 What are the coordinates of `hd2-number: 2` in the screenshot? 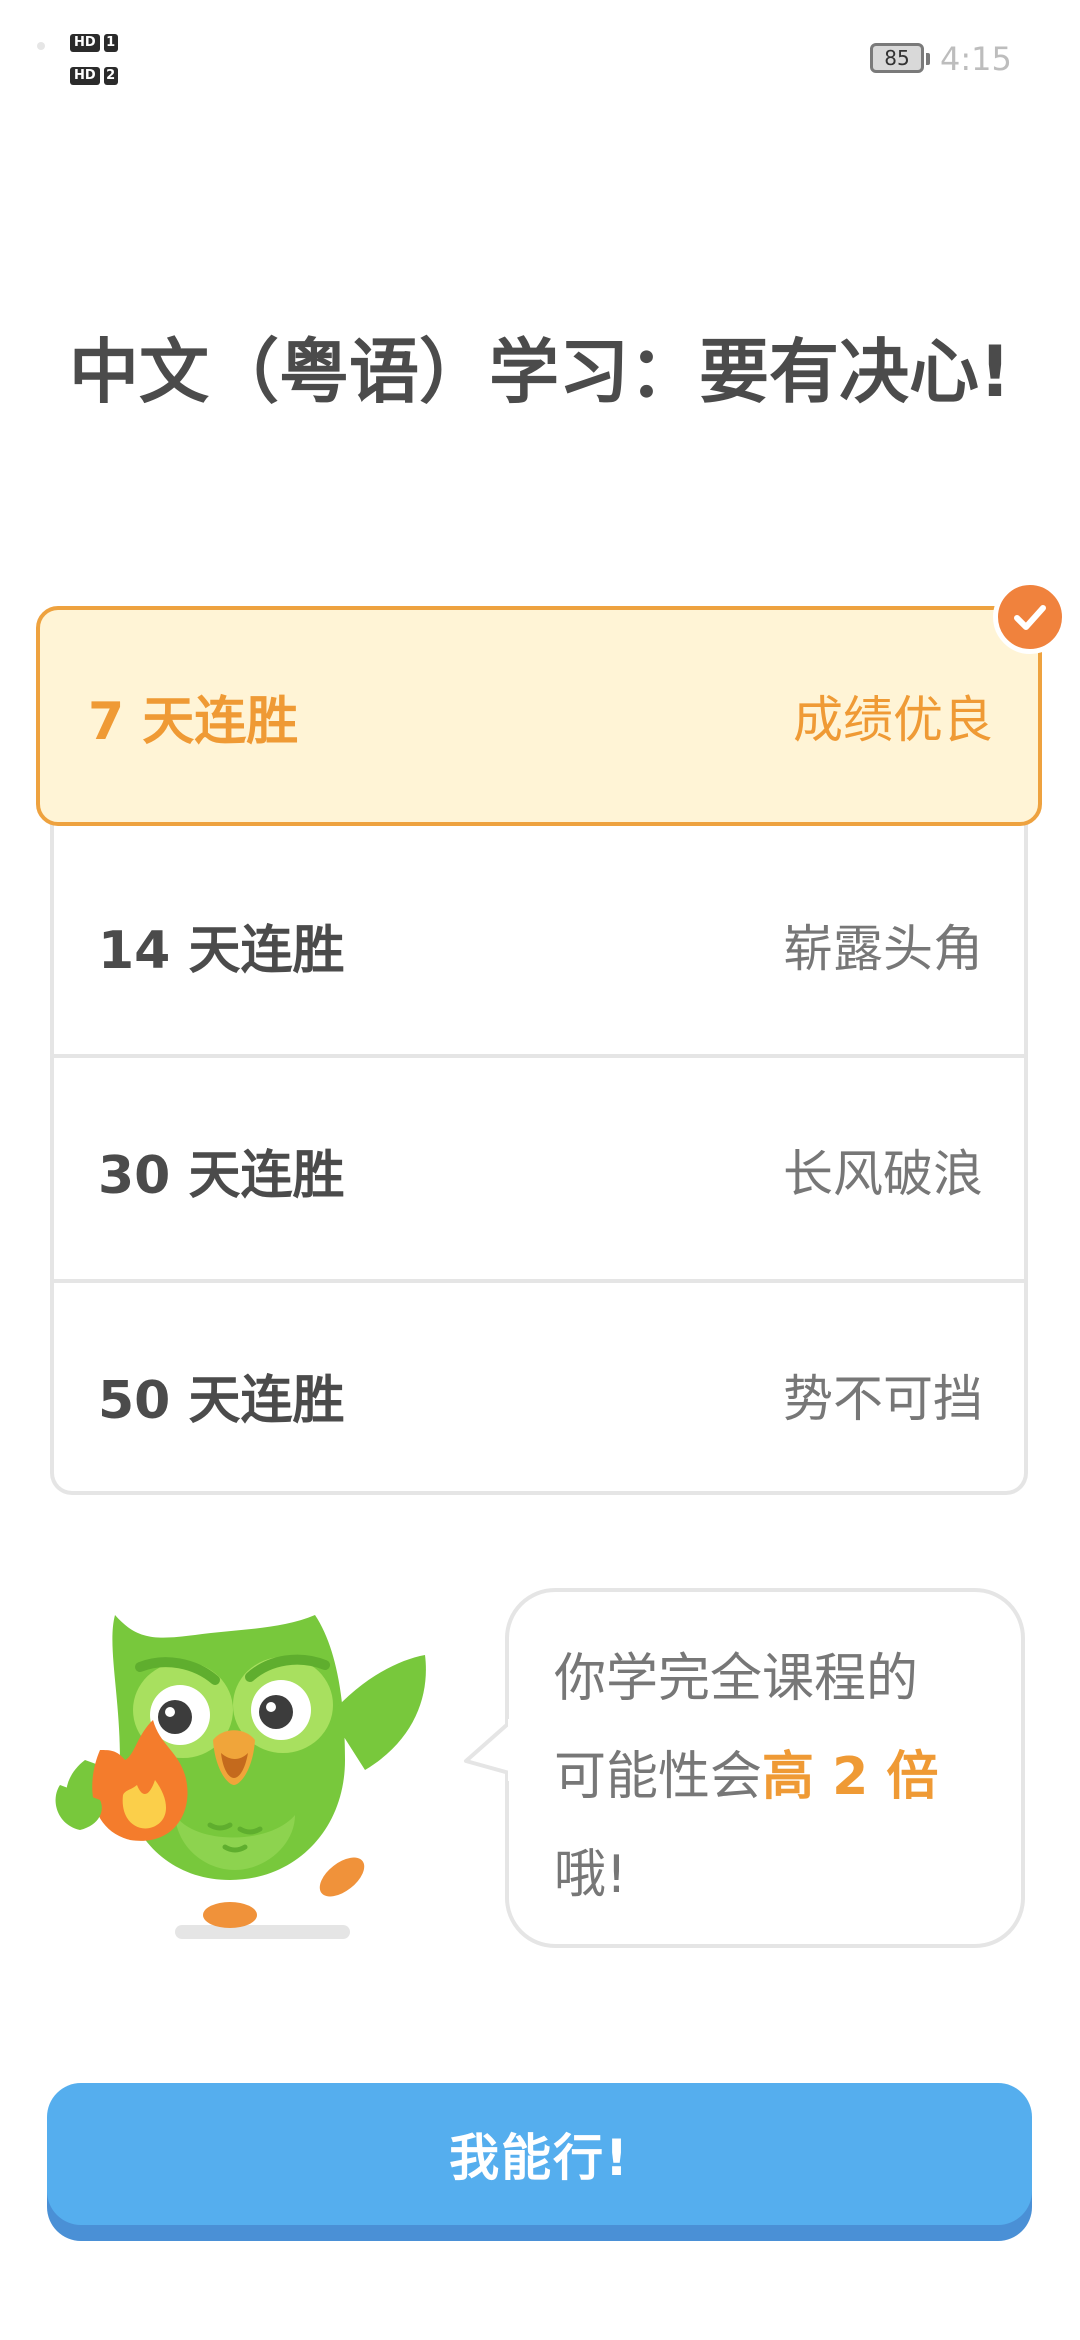 It's located at (110, 76).